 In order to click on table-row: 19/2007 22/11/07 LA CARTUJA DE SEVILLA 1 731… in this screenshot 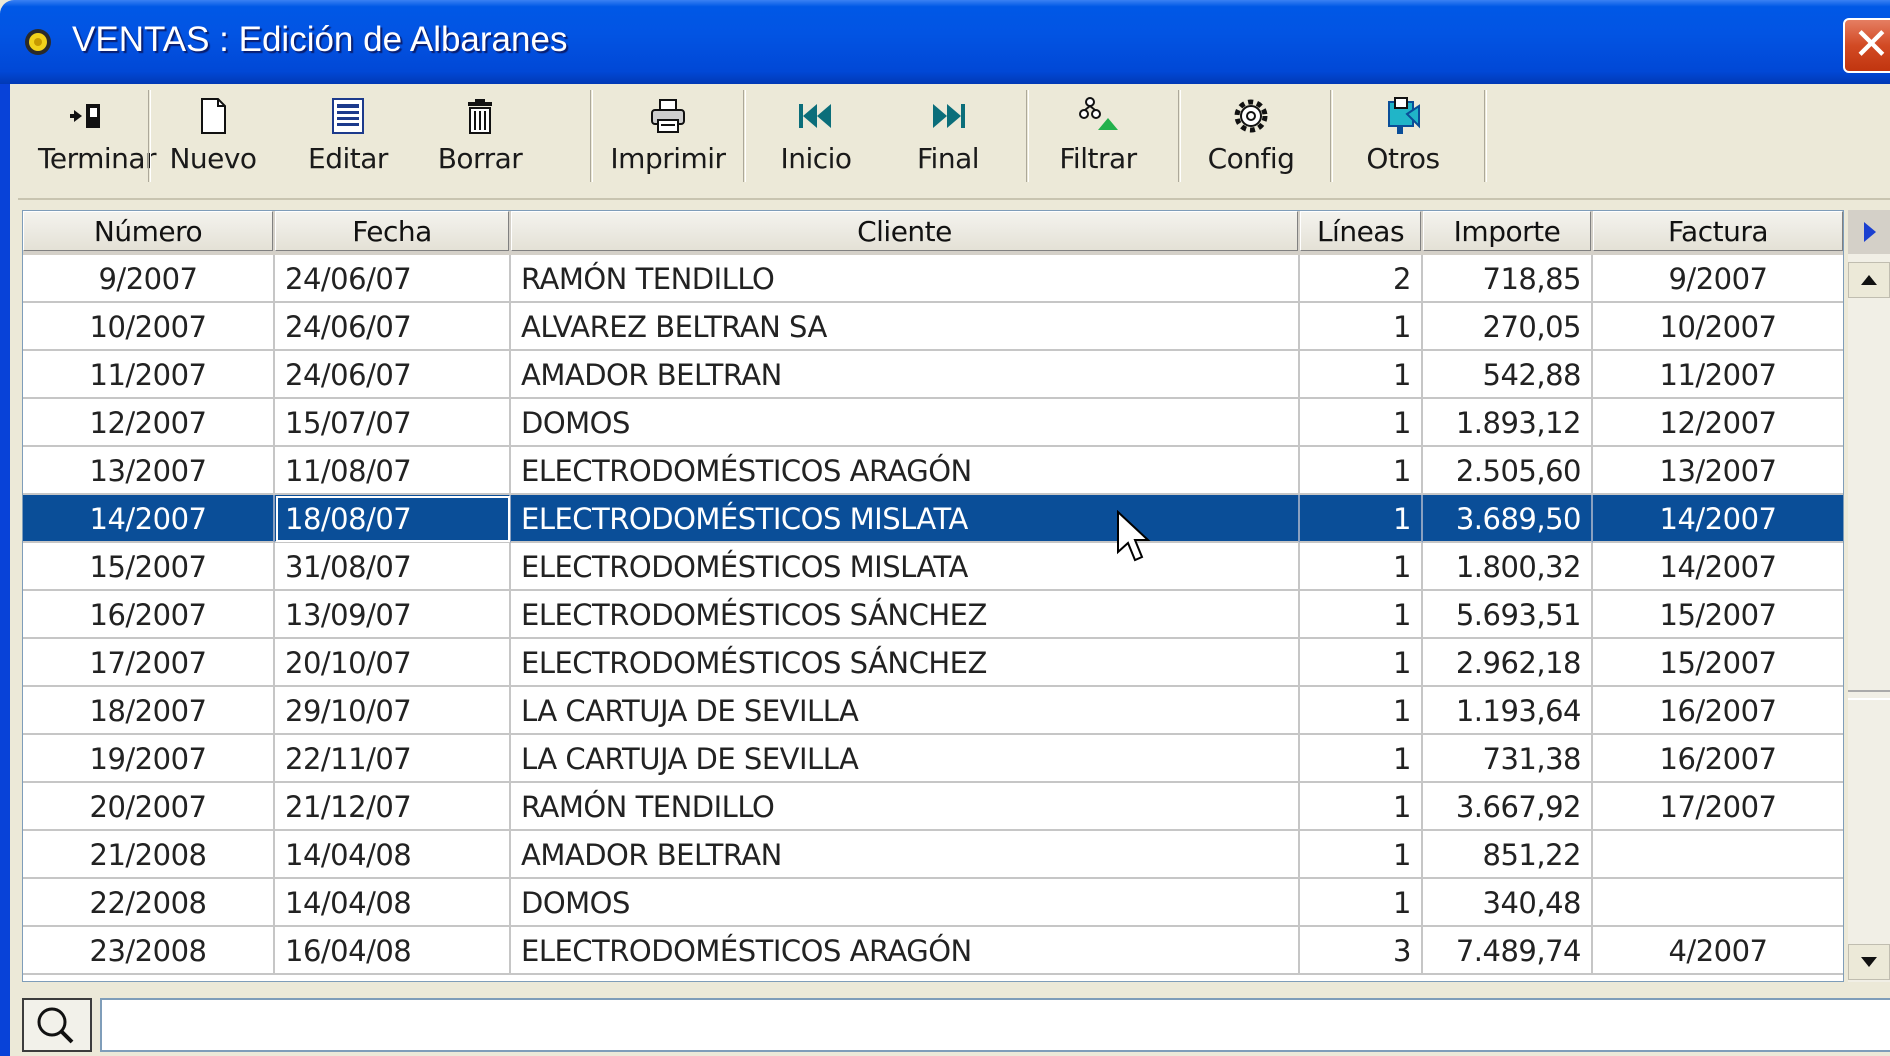, I will do `click(933, 759)`.